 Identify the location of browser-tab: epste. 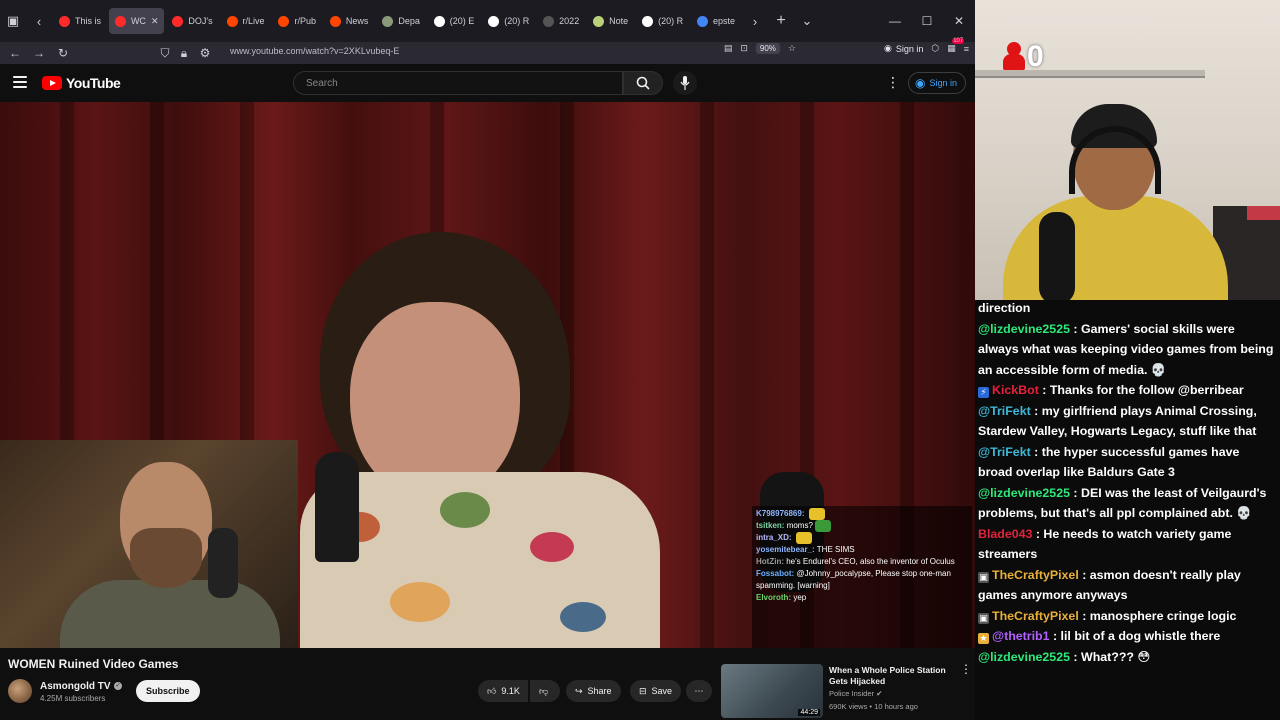
(716, 21).